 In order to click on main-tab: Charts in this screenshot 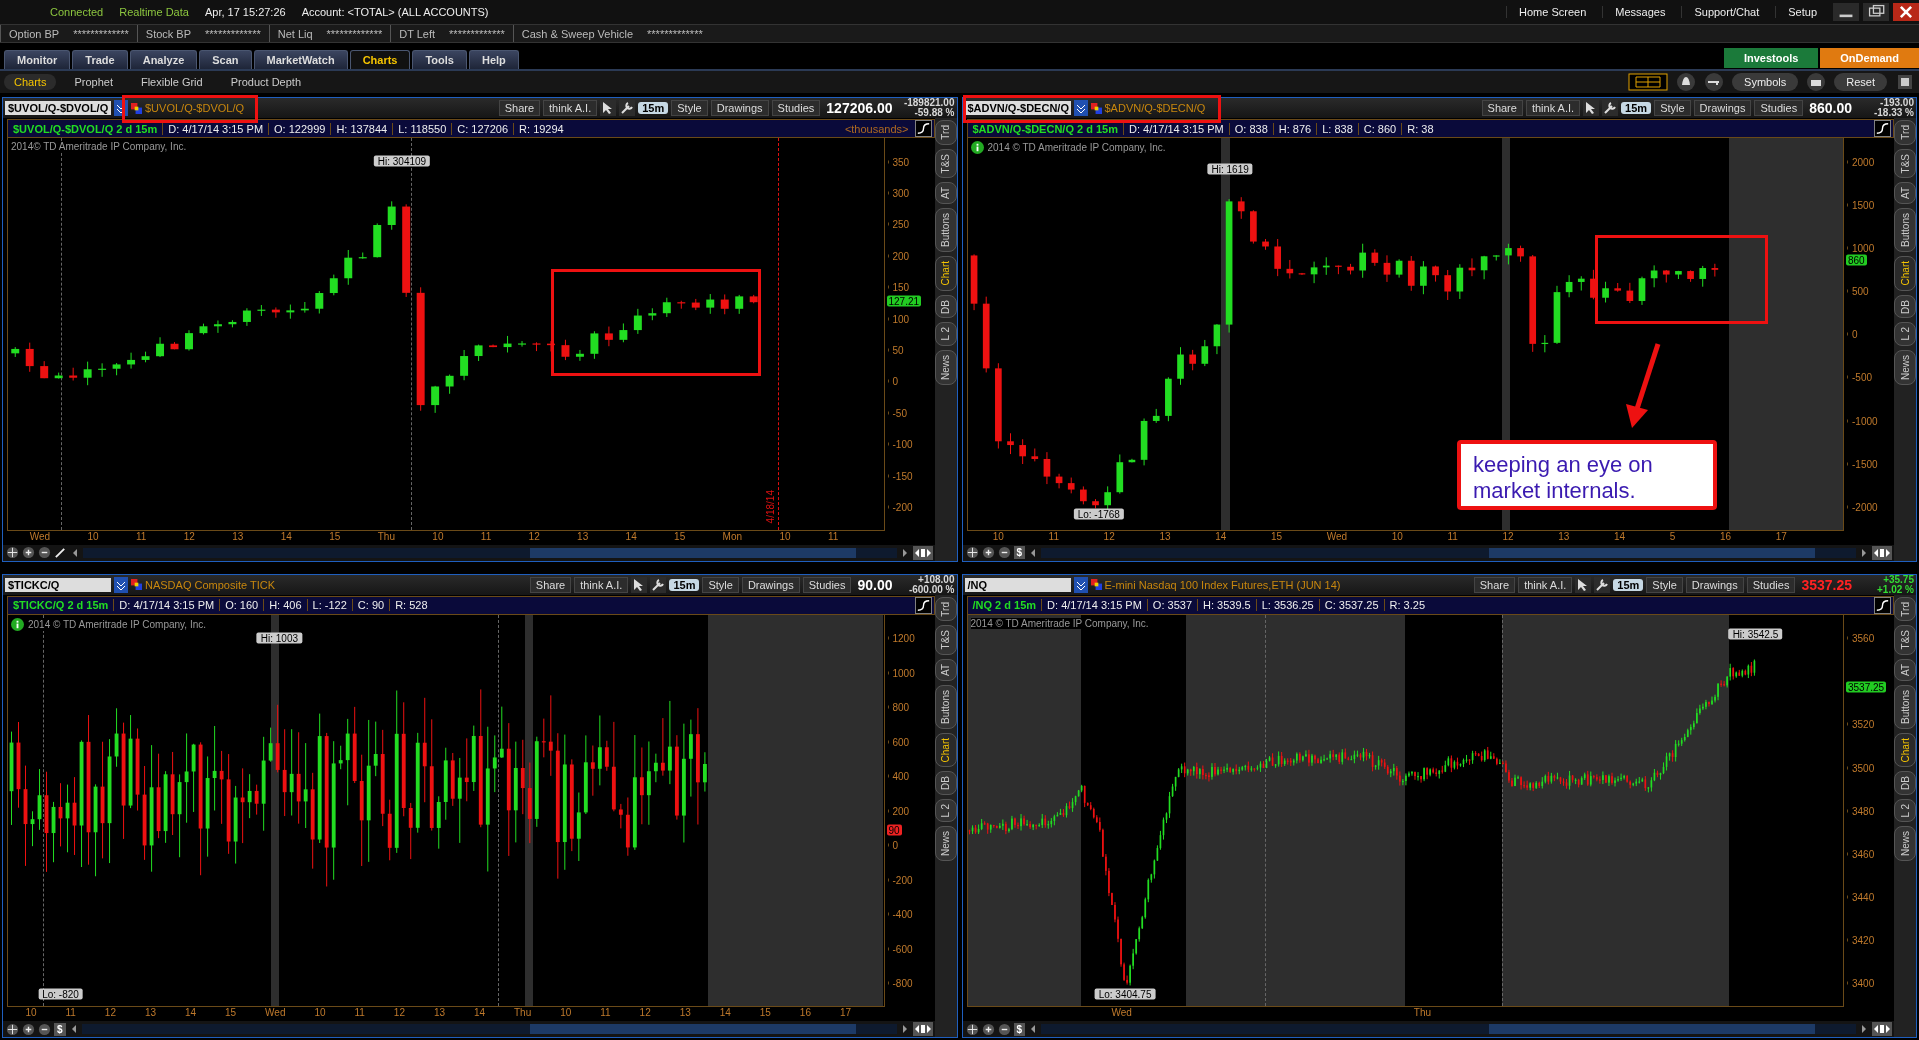, I will do `click(380, 59)`.